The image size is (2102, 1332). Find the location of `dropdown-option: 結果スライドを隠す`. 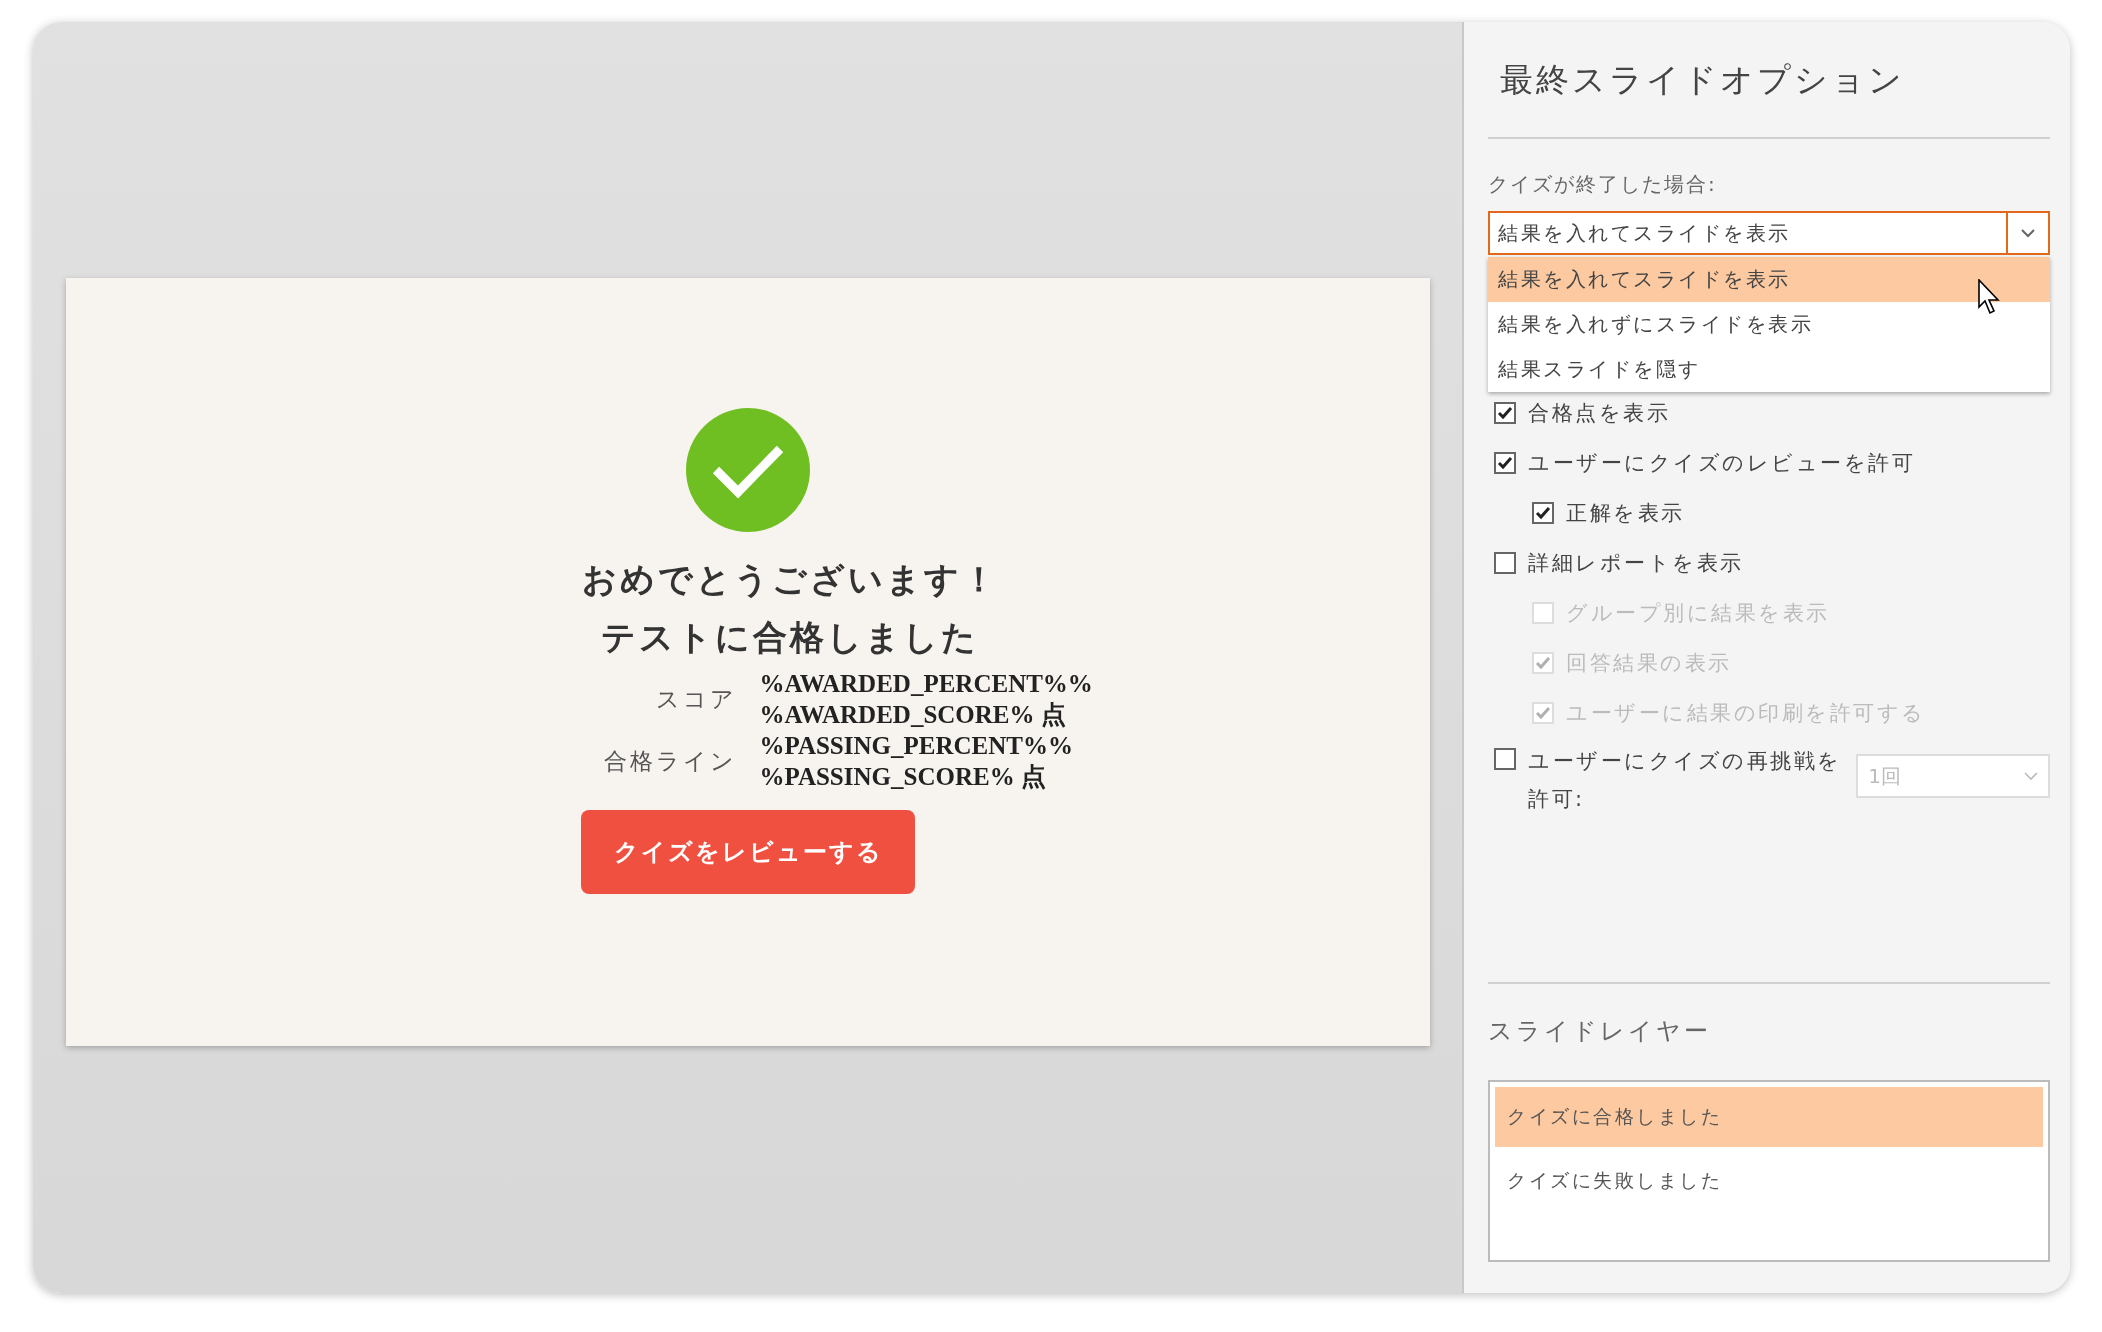

dropdown-option: 結果スライドを隠す is located at coordinates (1769, 369).